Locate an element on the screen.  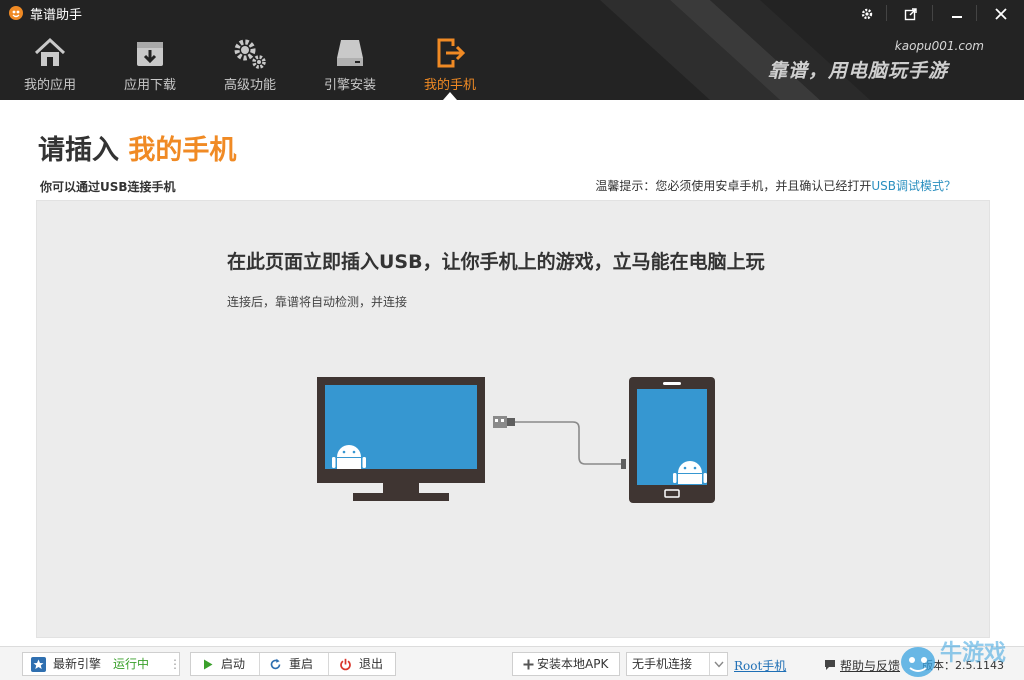
engine-label: 最新引擎 is located at coordinates (77, 664).